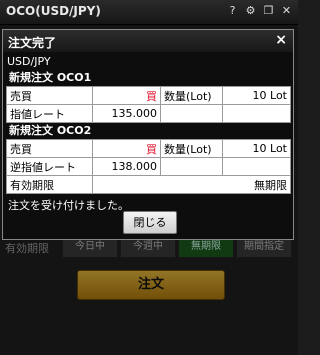 The image size is (320, 355). What do you see at coordinates (53, 11) in the screenshot?
I see `window-title: OCO(USD/JPY)` at bounding box center [53, 11].